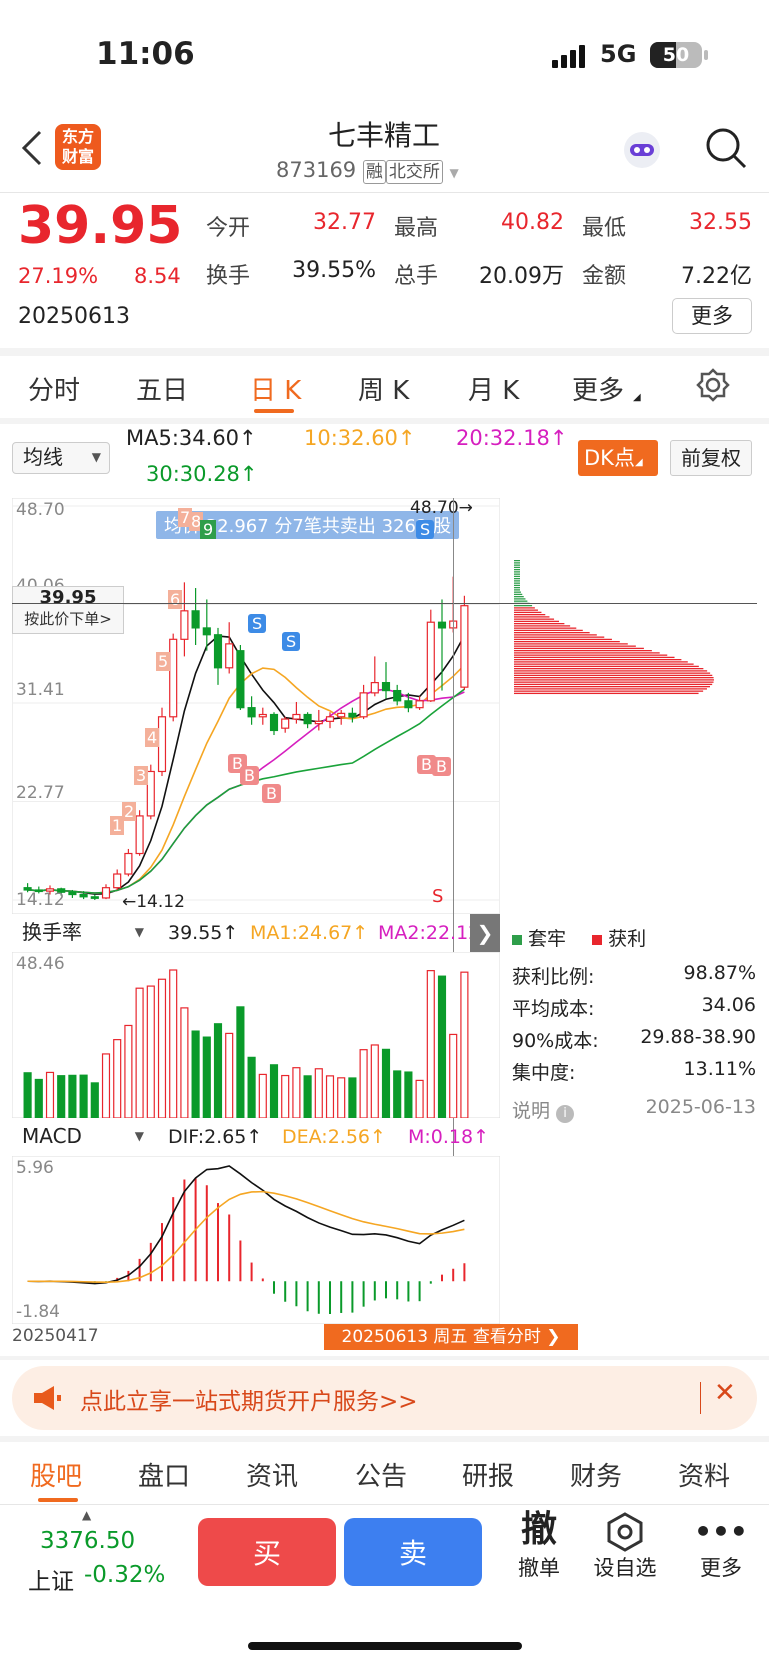  What do you see at coordinates (162, 388) in the screenshot?
I see `tab-five-day: 五日` at bounding box center [162, 388].